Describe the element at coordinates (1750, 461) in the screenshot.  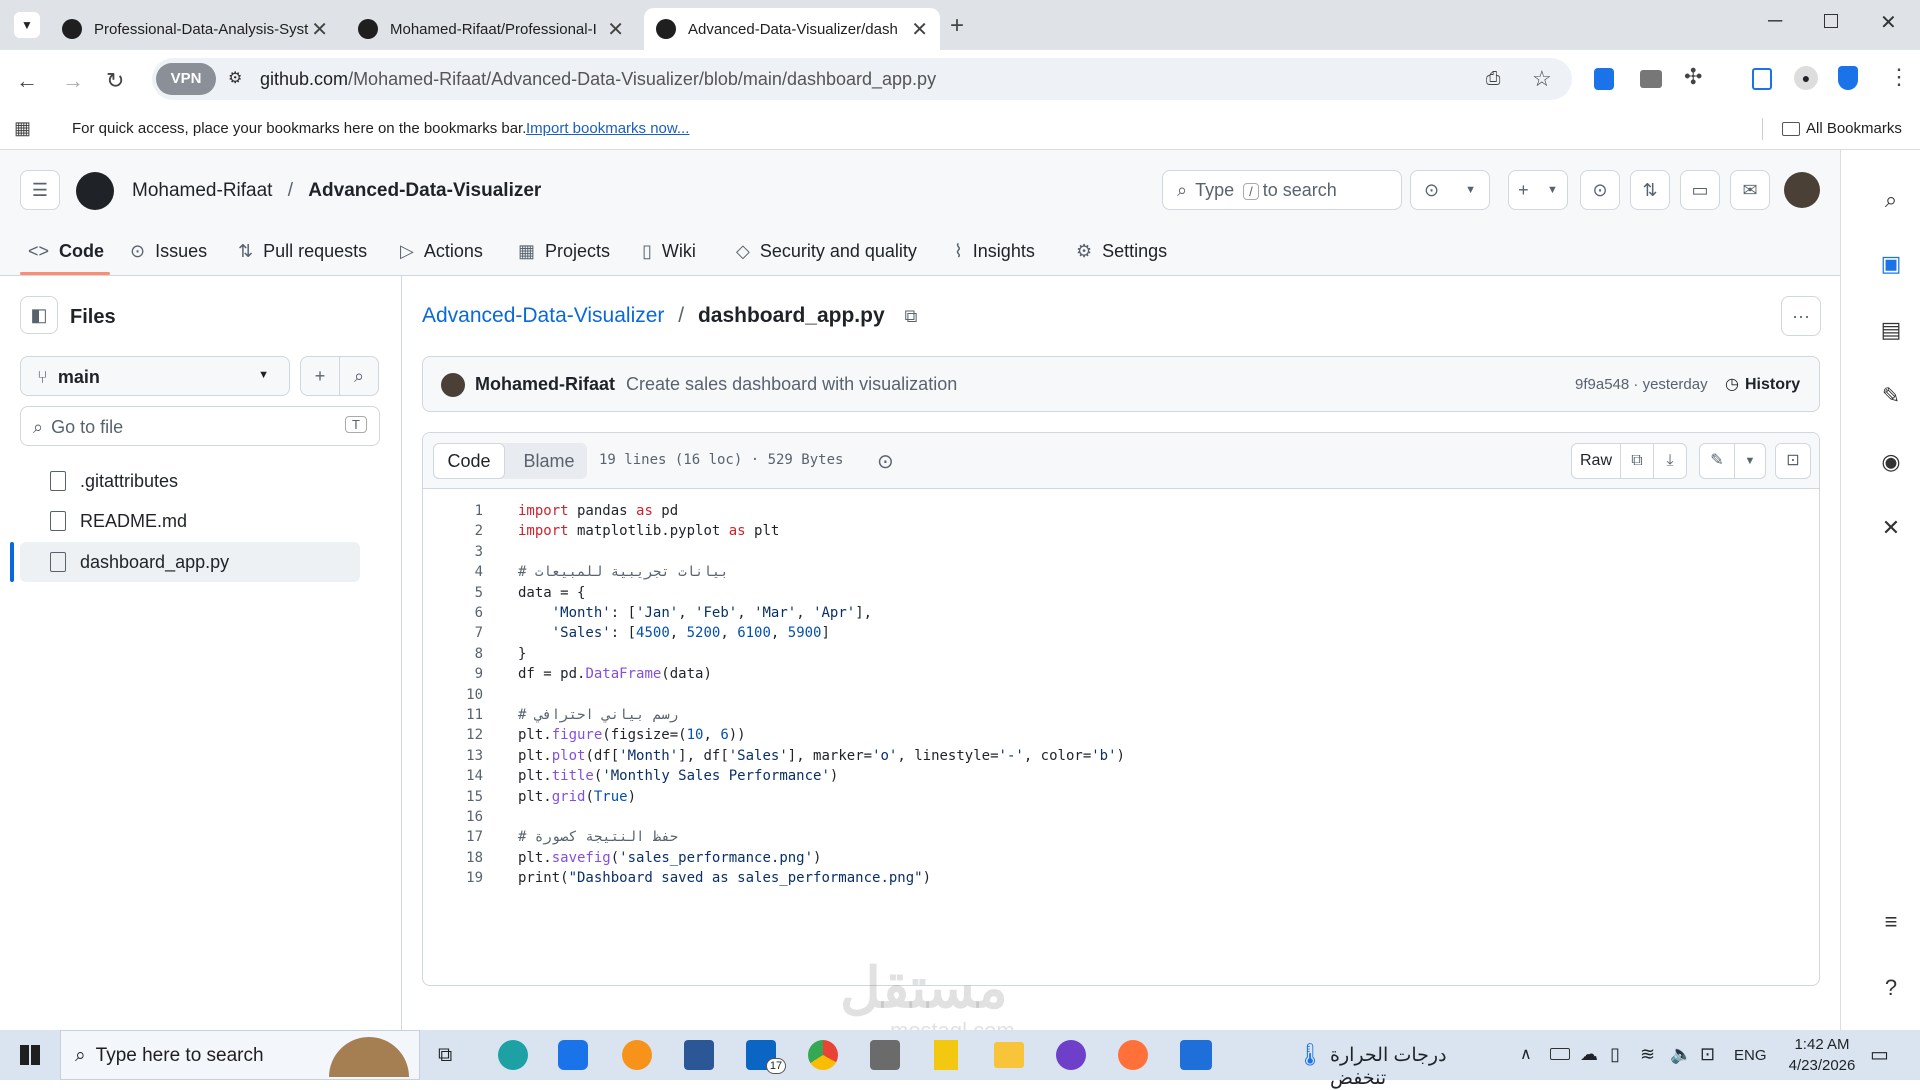
I see `edit-chevron-down-icon: ▼` at that location.